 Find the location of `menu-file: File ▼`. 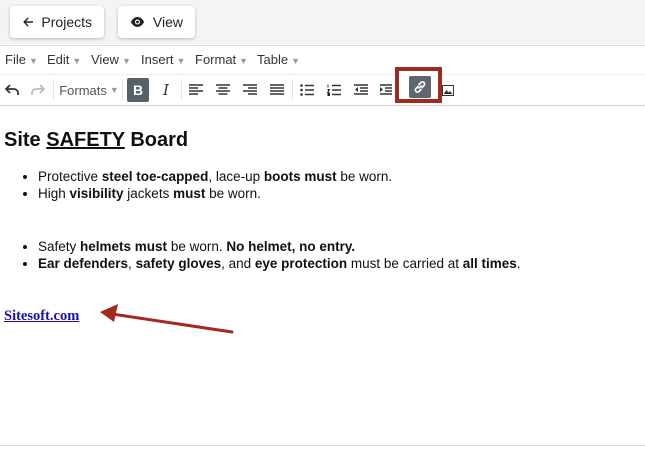

menu-file: File ▼ is located at coordinates (21, 59).